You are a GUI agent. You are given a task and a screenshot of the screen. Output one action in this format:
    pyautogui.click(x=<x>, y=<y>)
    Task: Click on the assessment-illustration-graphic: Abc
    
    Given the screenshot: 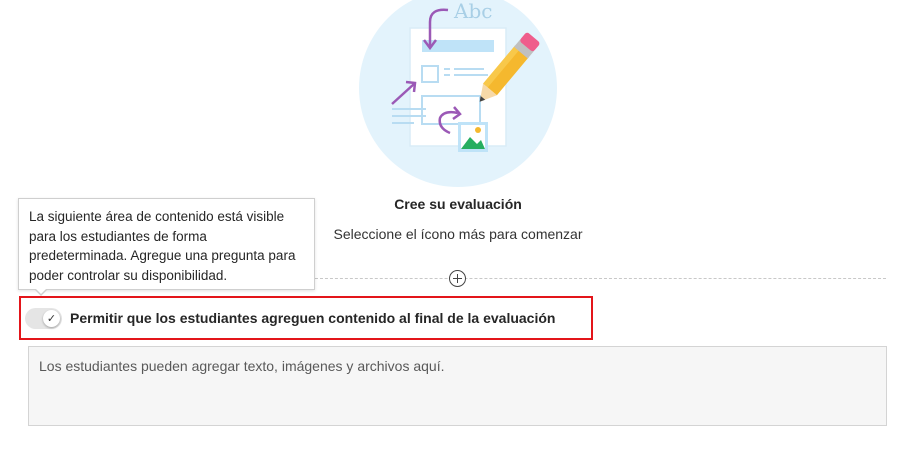 What is the action you would take?
    pyautogui.click(x=458, y=93)
    